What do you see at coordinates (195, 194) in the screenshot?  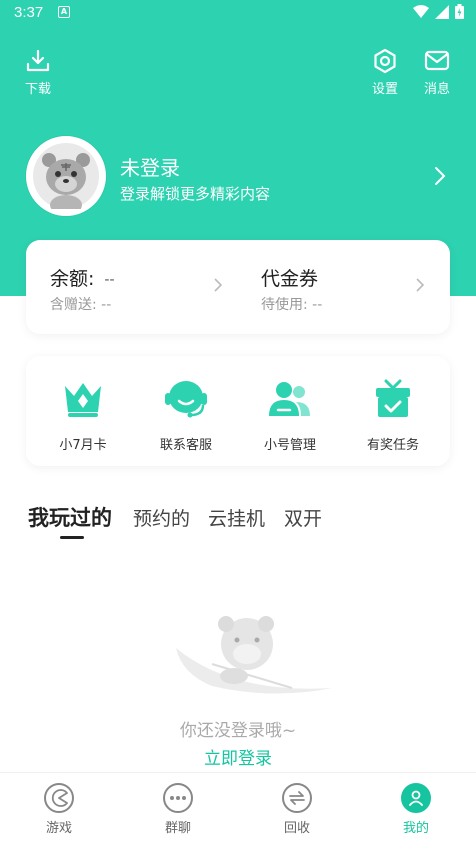 I see `profile-subtitle: 登录解锁更多精彩内容` at bounding box center [195, 194].